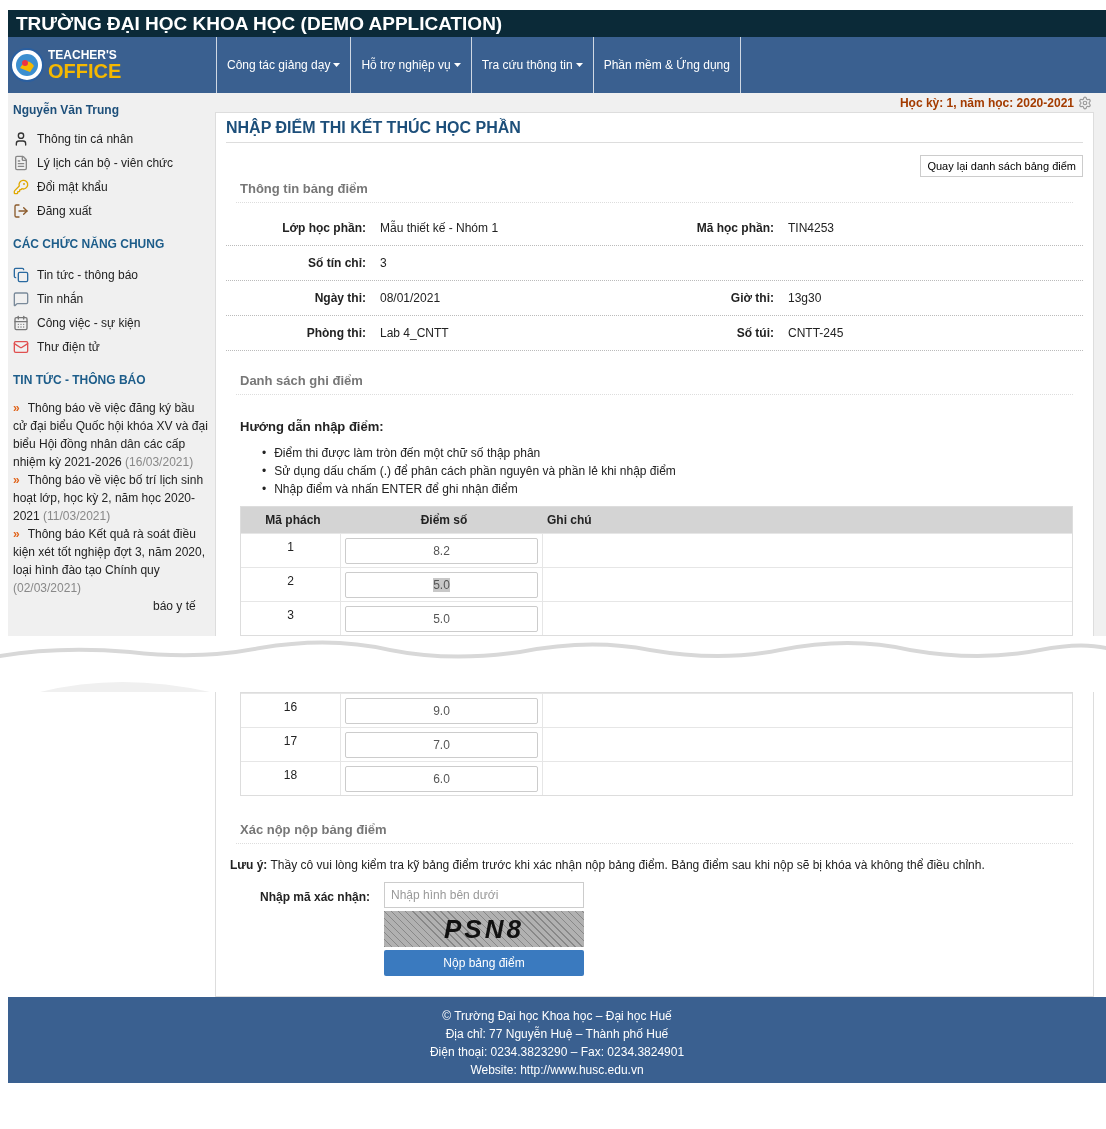 The width and height of the screenshot is (1106, 1129). What do you see at coordinates (812, 228) in the screenshot?
I see `field-value: TIN4253` at bounding box center [812, 228].